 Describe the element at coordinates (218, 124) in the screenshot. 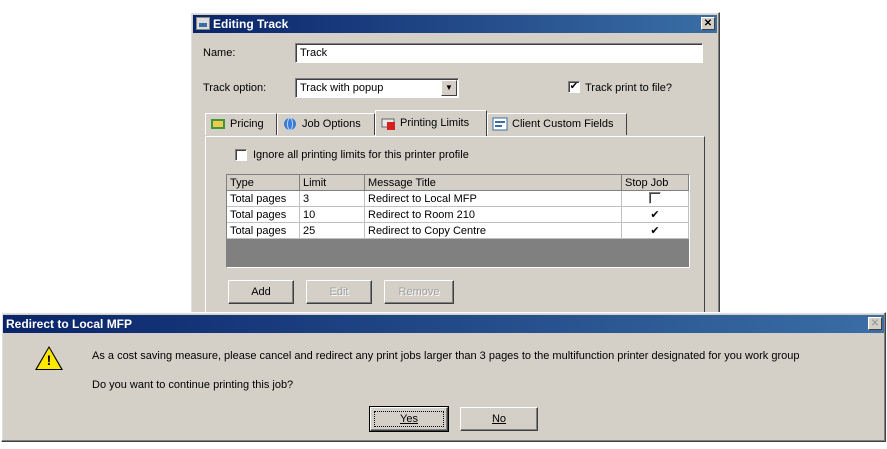

I see `pricing-icon` at that location.